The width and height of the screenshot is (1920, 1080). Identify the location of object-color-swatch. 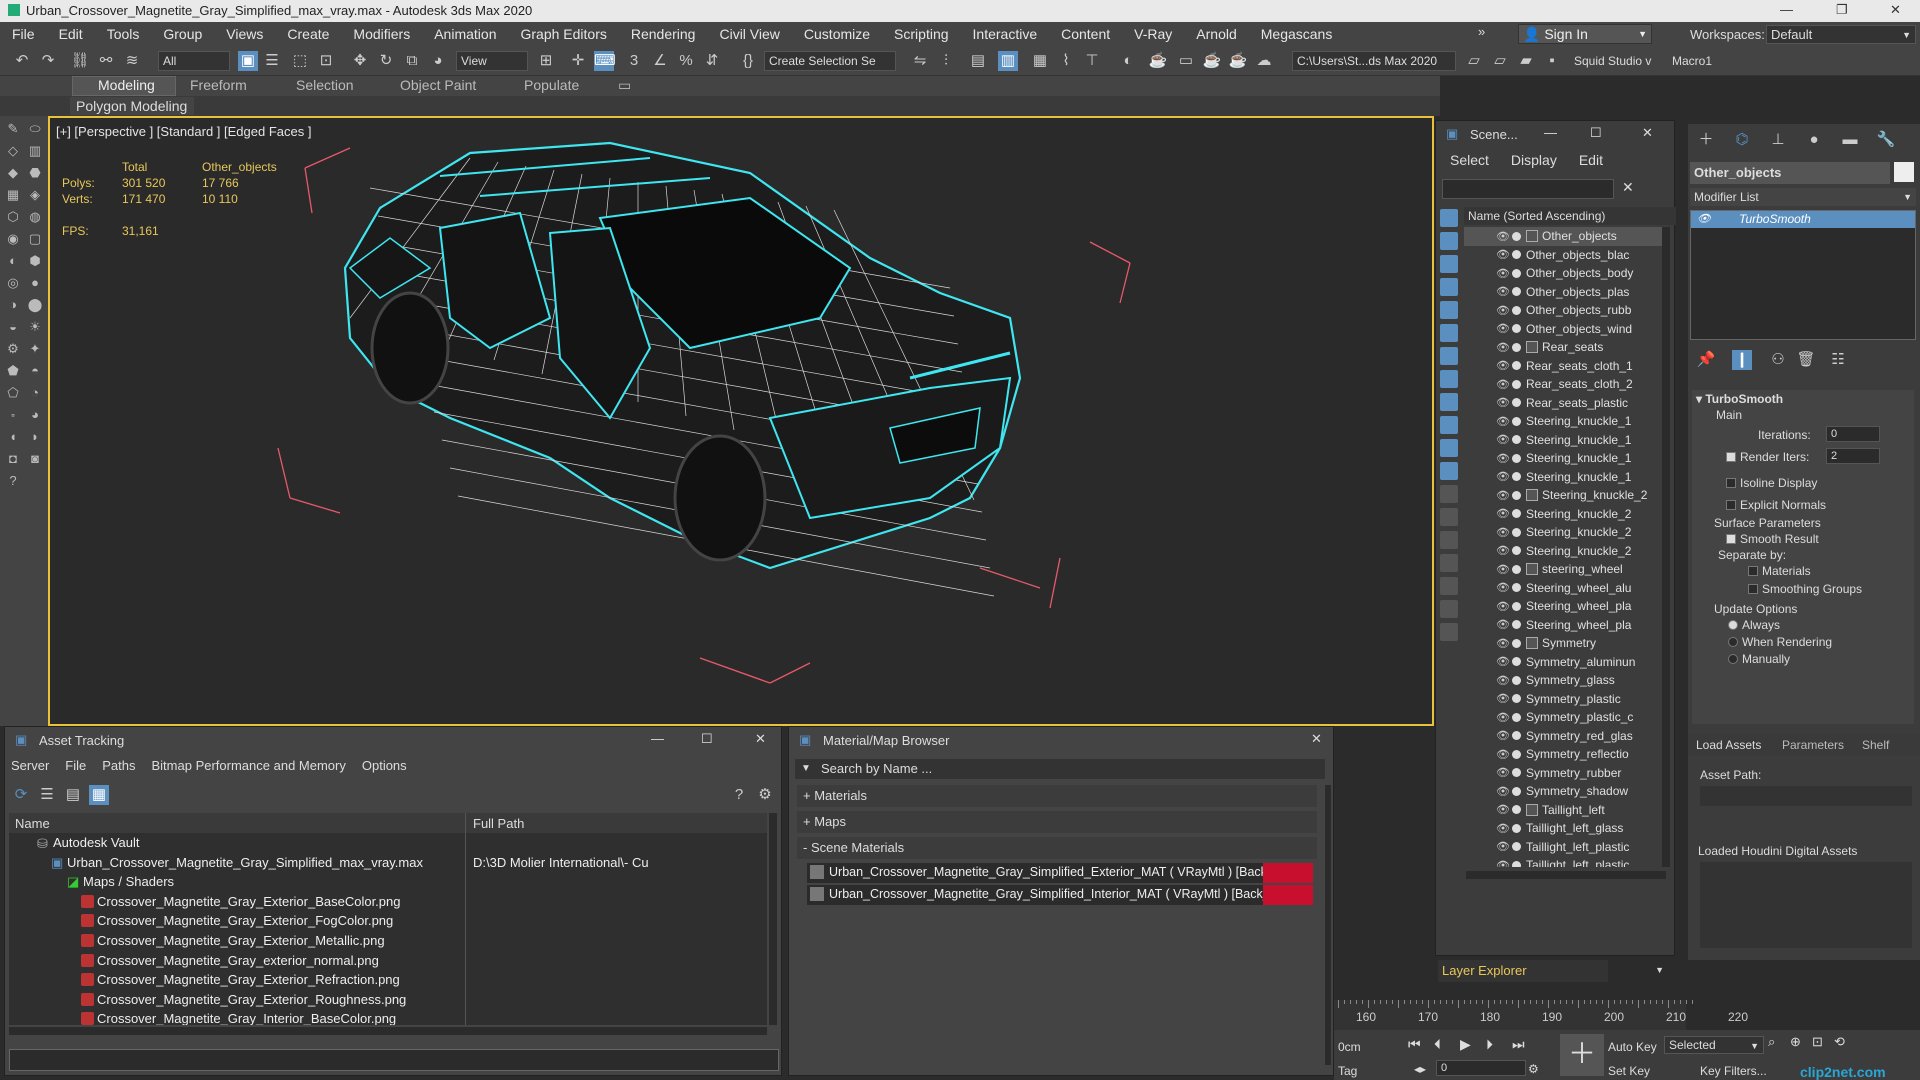
(1904, 172).